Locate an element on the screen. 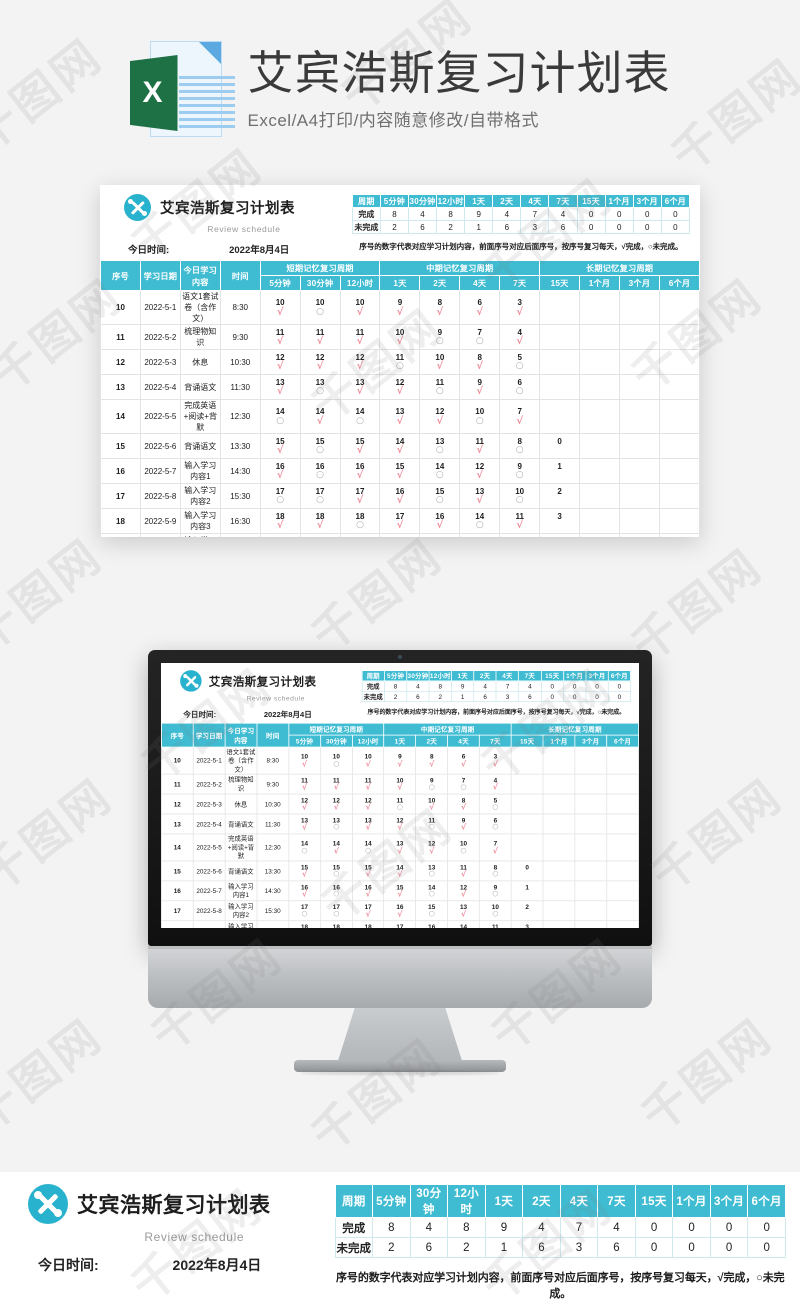 The height and width of the screenshot is (1300, 800). row-date-cell: 2022-5-3 is located at coordinates (209, 804).